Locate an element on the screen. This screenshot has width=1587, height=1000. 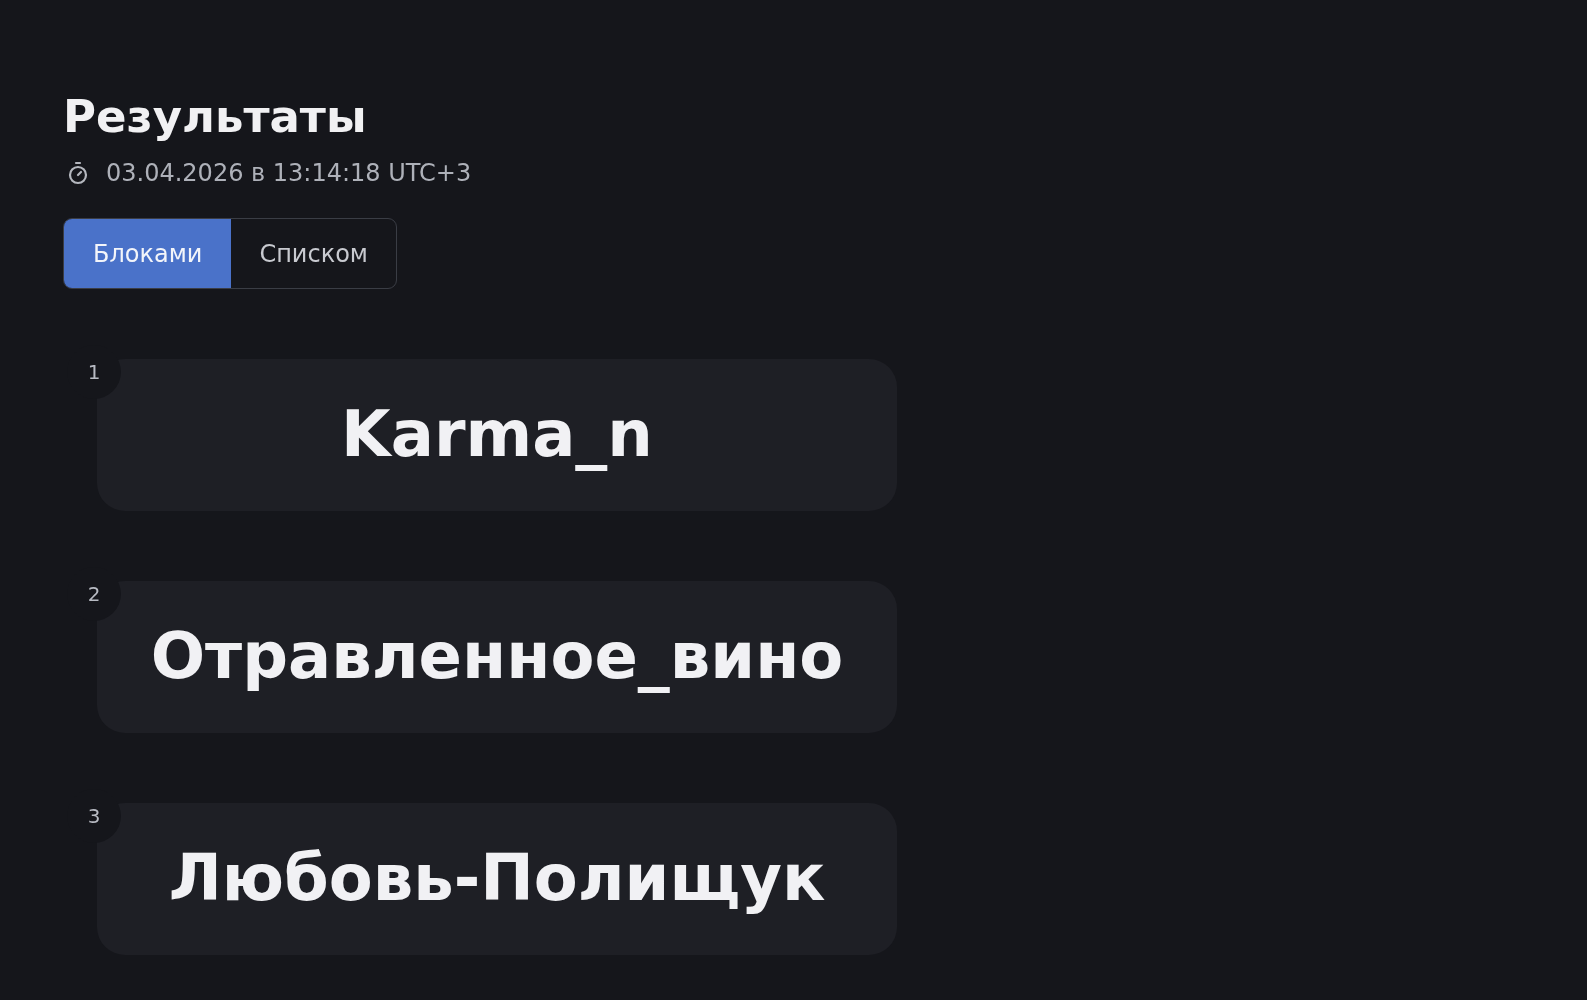
timestamp: 03.04.2026 в 13:14:18 UTC+3 is located at coordinates (289, 173).